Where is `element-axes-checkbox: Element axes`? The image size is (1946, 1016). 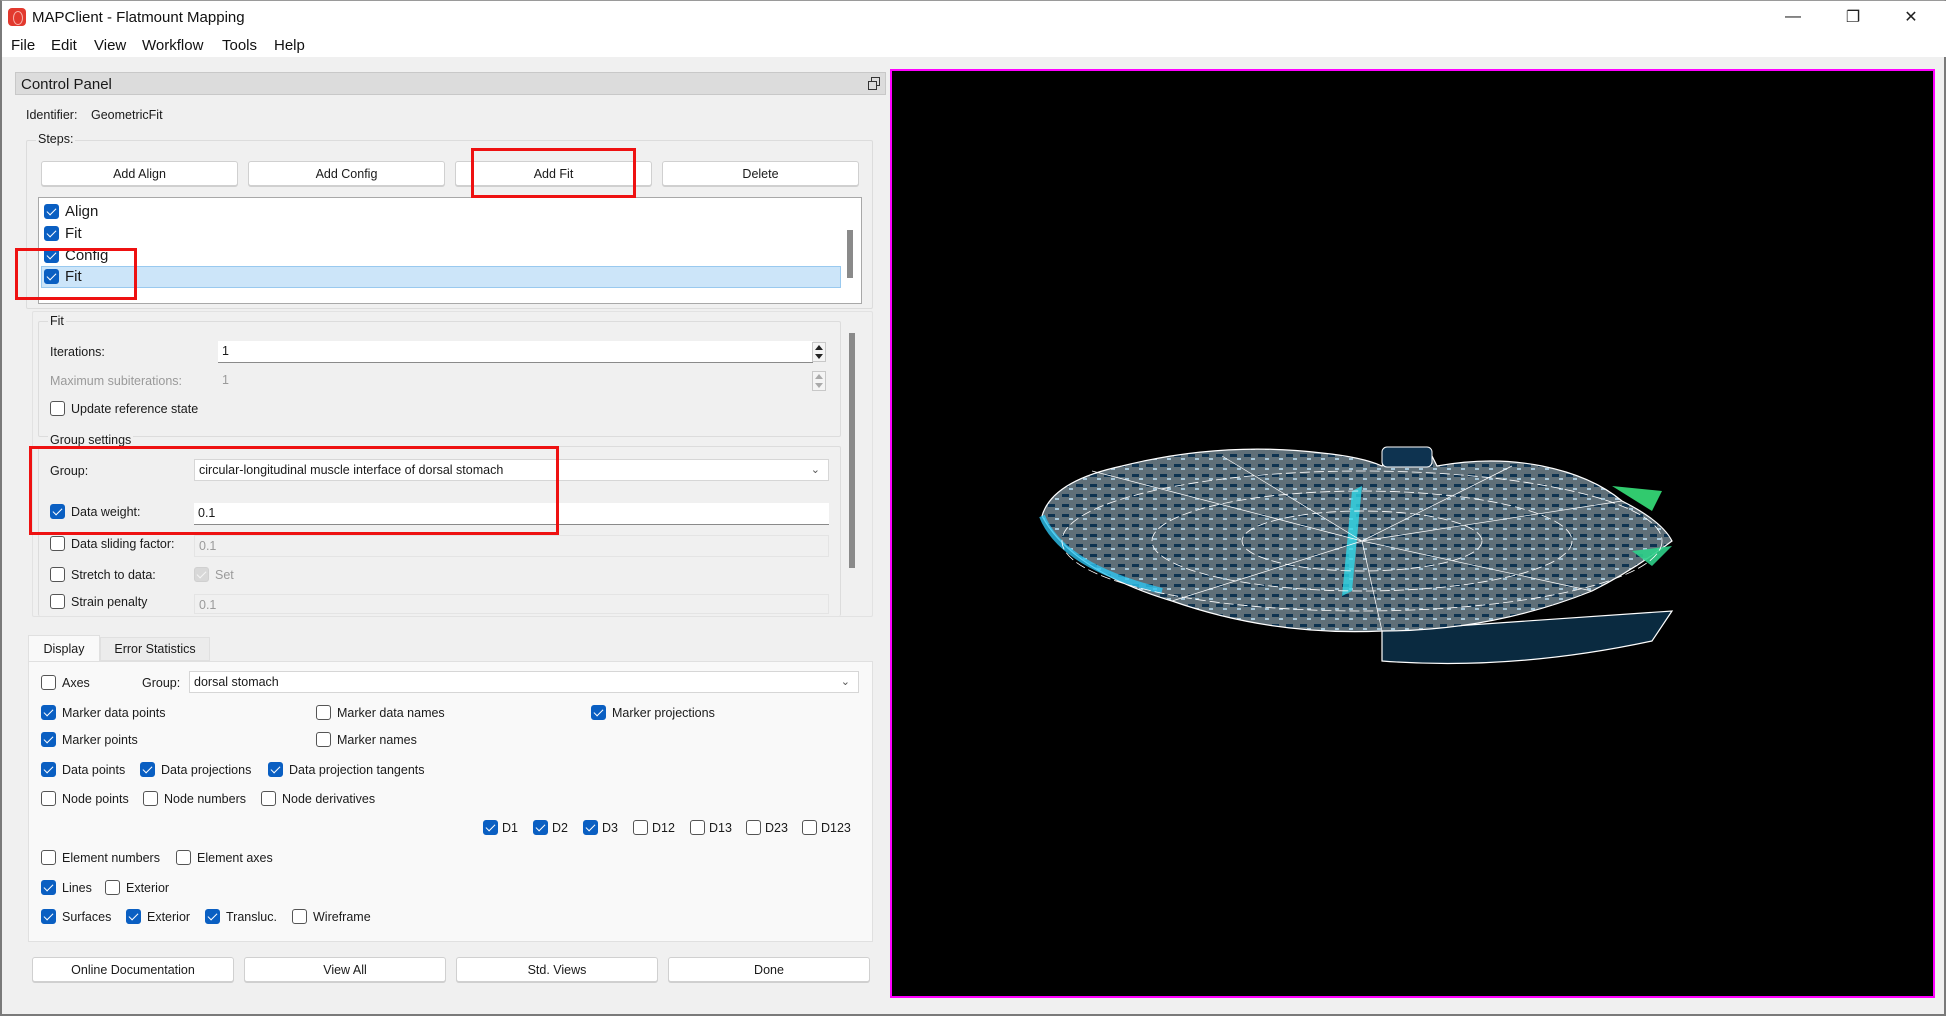
element-axes-checkbox: Element axes is located at coordinates (224, 857).